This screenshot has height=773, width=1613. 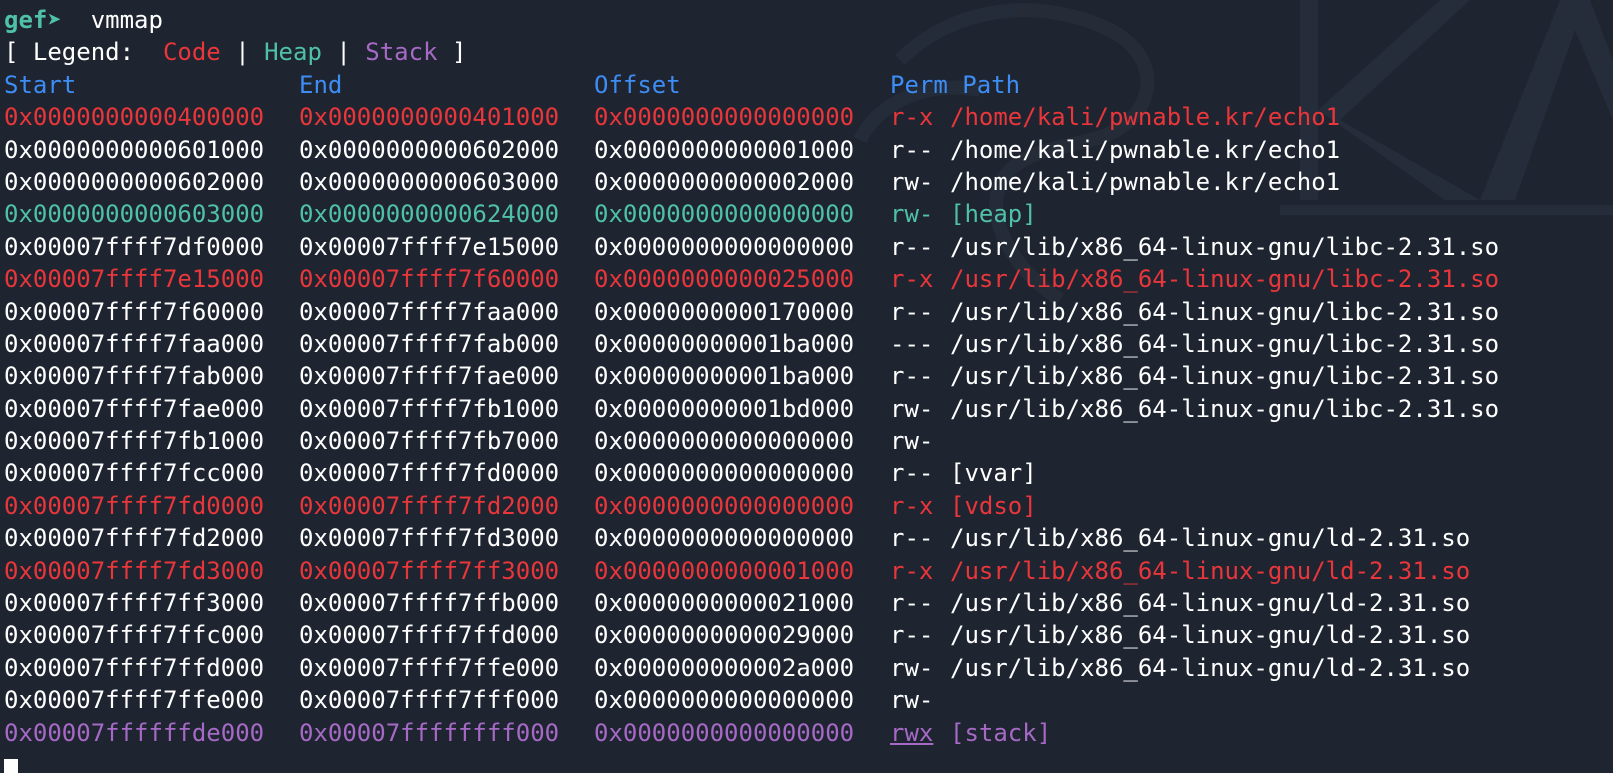 What do you see at coordinates (429, 117) in the screenshot?
I see `row-end-address: 0x0000000000401000` at bounding box center [429, 117].